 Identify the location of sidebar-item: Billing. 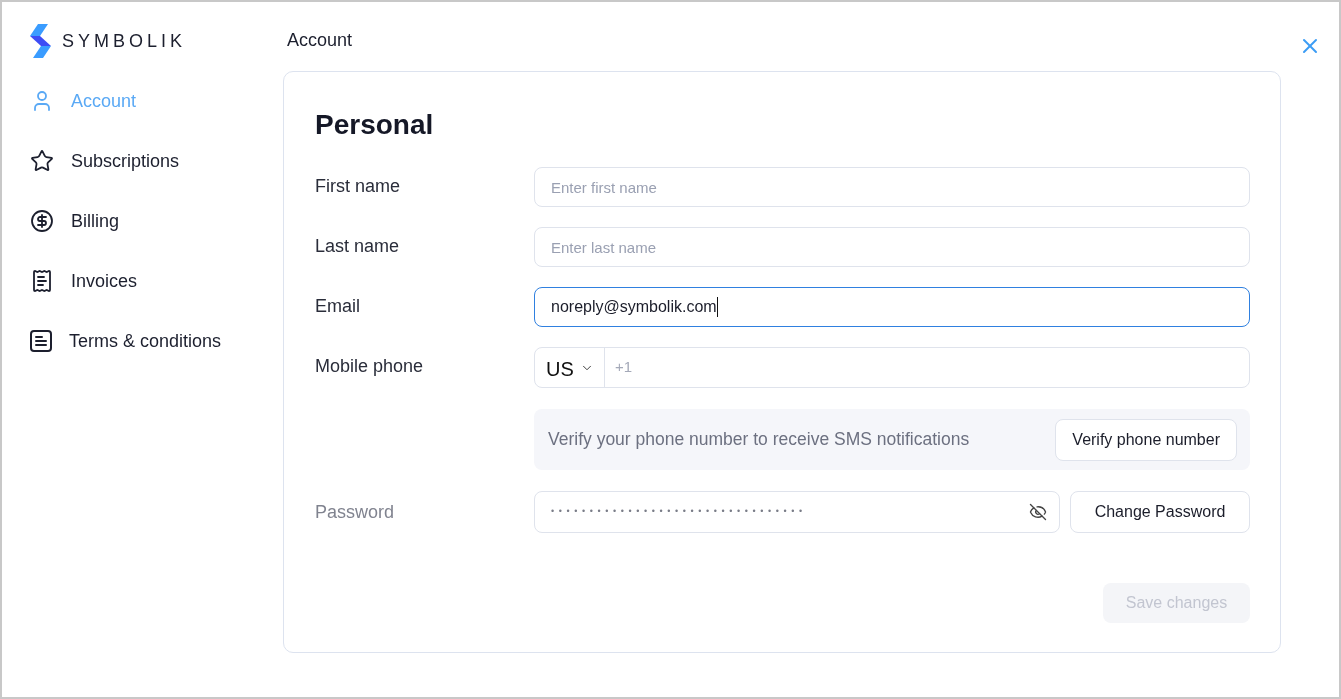
(75, 221).